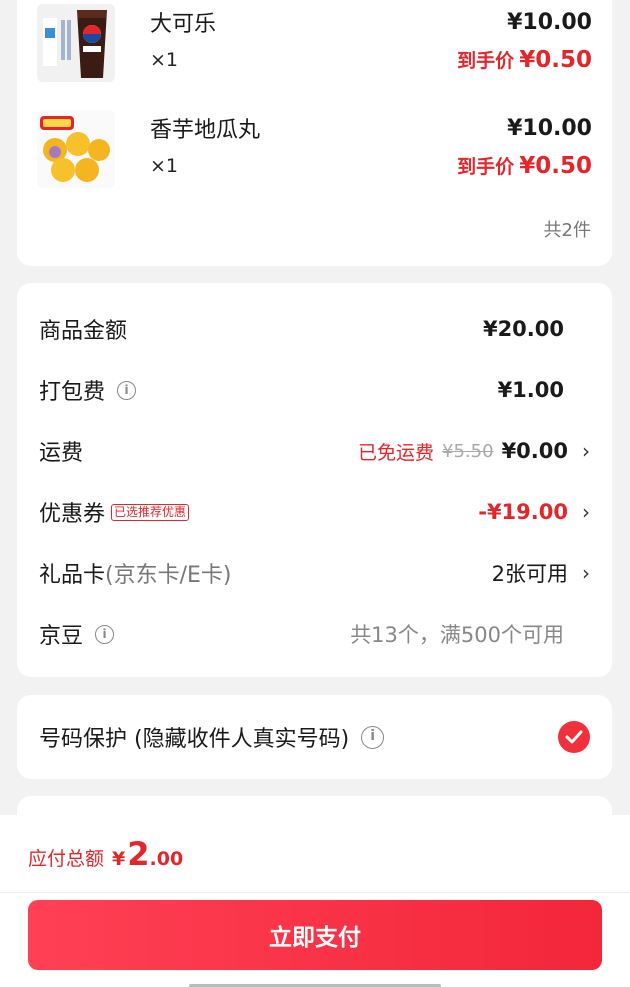 The image size is (630, 987). Describe the element at coordinates (166, 859) in the screenshot. I see `total-decimal: .00` at that location.